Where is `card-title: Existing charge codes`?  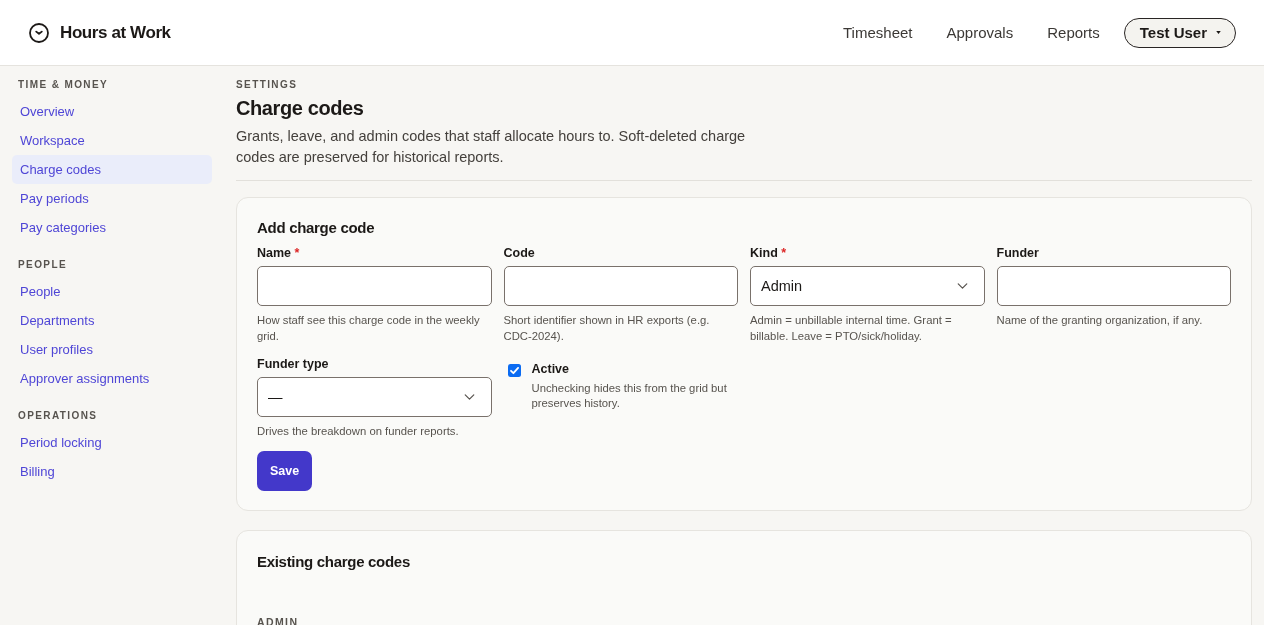
card-title: Existing charge codes is located at coordinates (334, 562).